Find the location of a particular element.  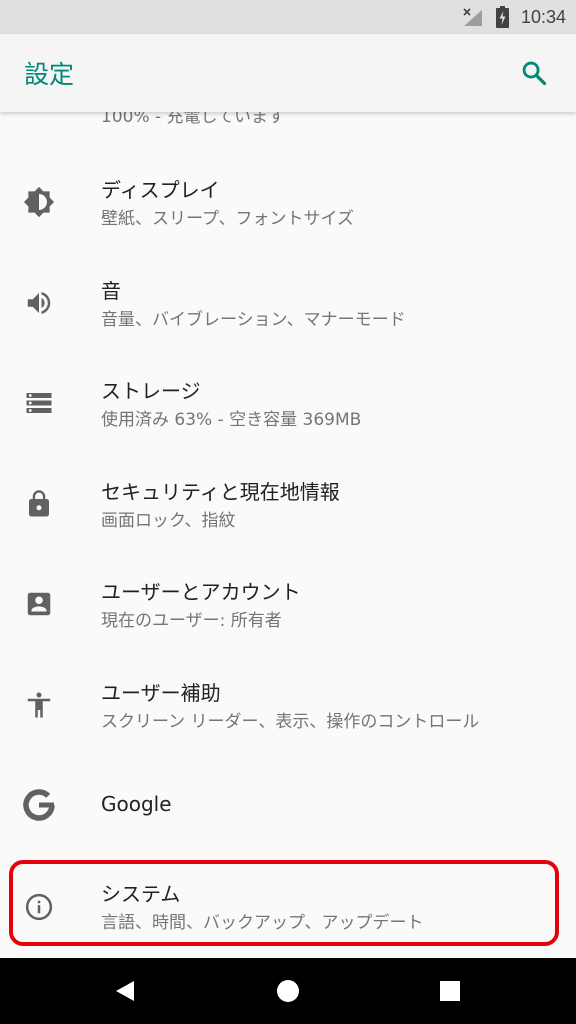

settings-item-security: セキュリティと現在地情報 画面ロック、指紋 is located at coordinates (288, 504).